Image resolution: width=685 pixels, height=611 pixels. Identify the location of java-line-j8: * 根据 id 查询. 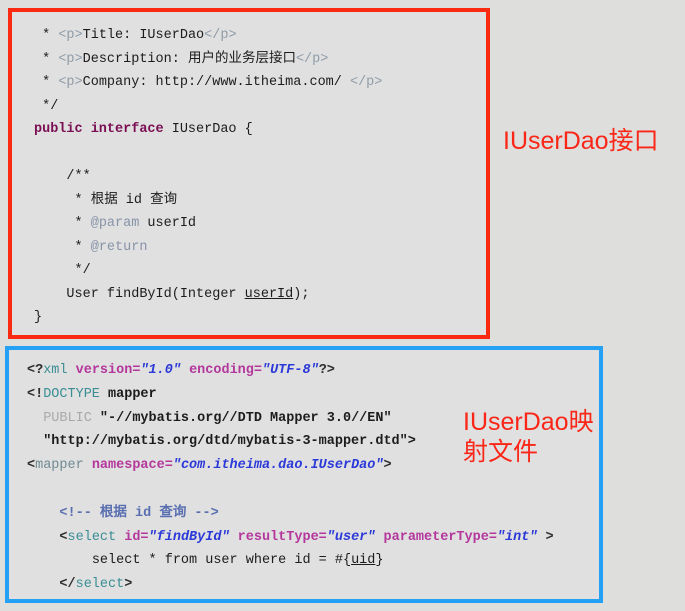
(249, 201).